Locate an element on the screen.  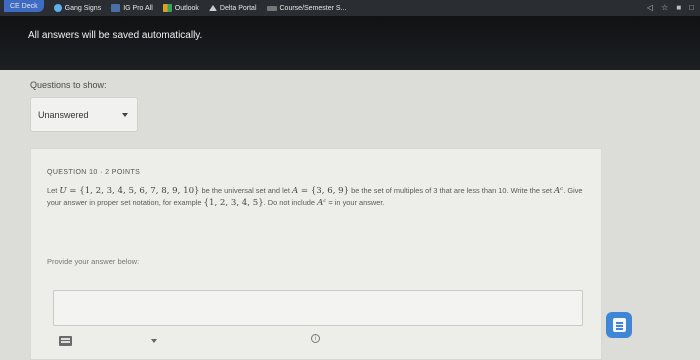
question-text-part: . Do not include is located at coordinates (290, 202).